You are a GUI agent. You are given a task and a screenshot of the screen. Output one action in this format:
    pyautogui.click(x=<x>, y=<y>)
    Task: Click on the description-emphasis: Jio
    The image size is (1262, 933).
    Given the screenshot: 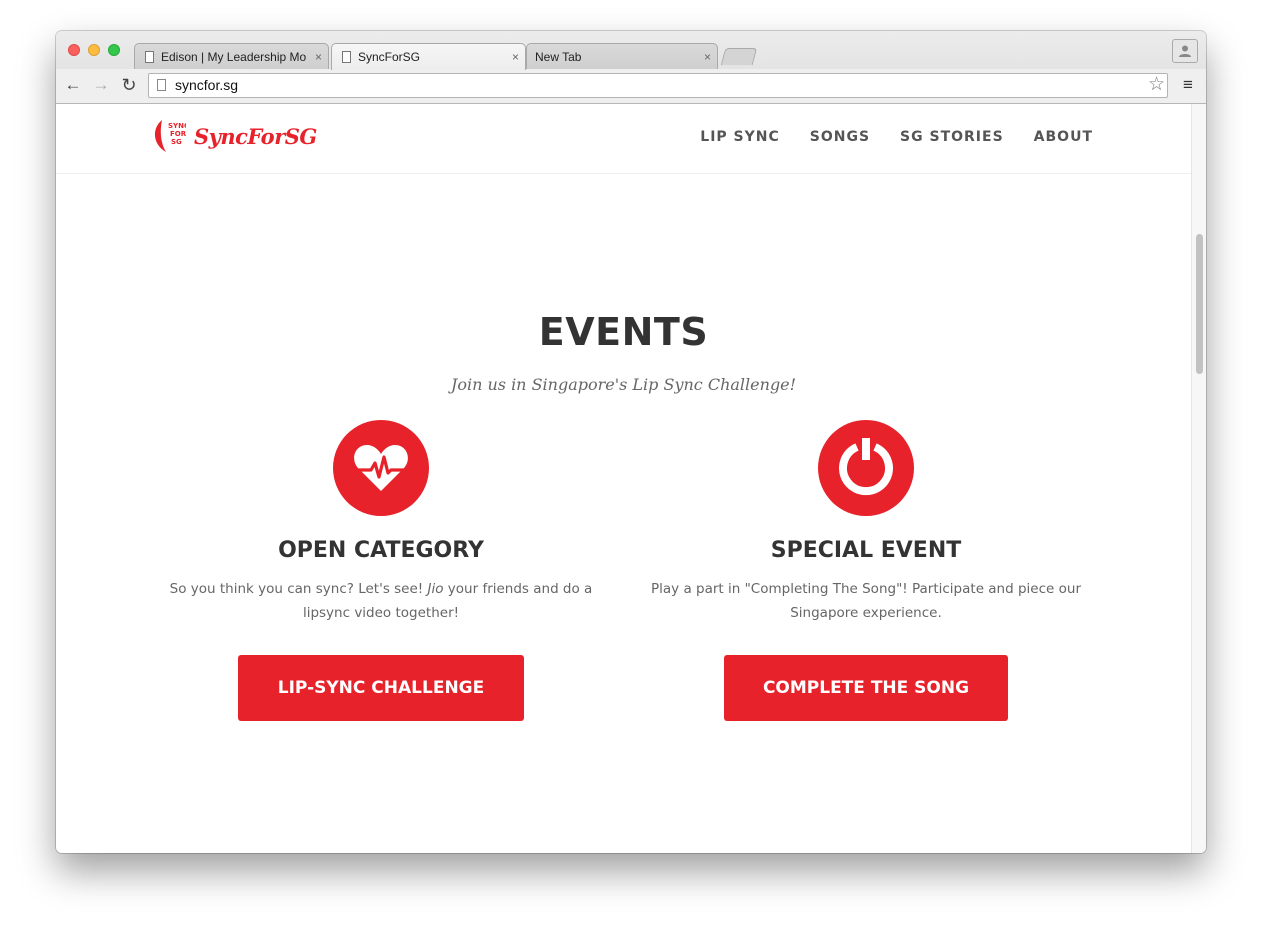 What is the action you would take?
    pyautogui.click(x=435, y=589)
    